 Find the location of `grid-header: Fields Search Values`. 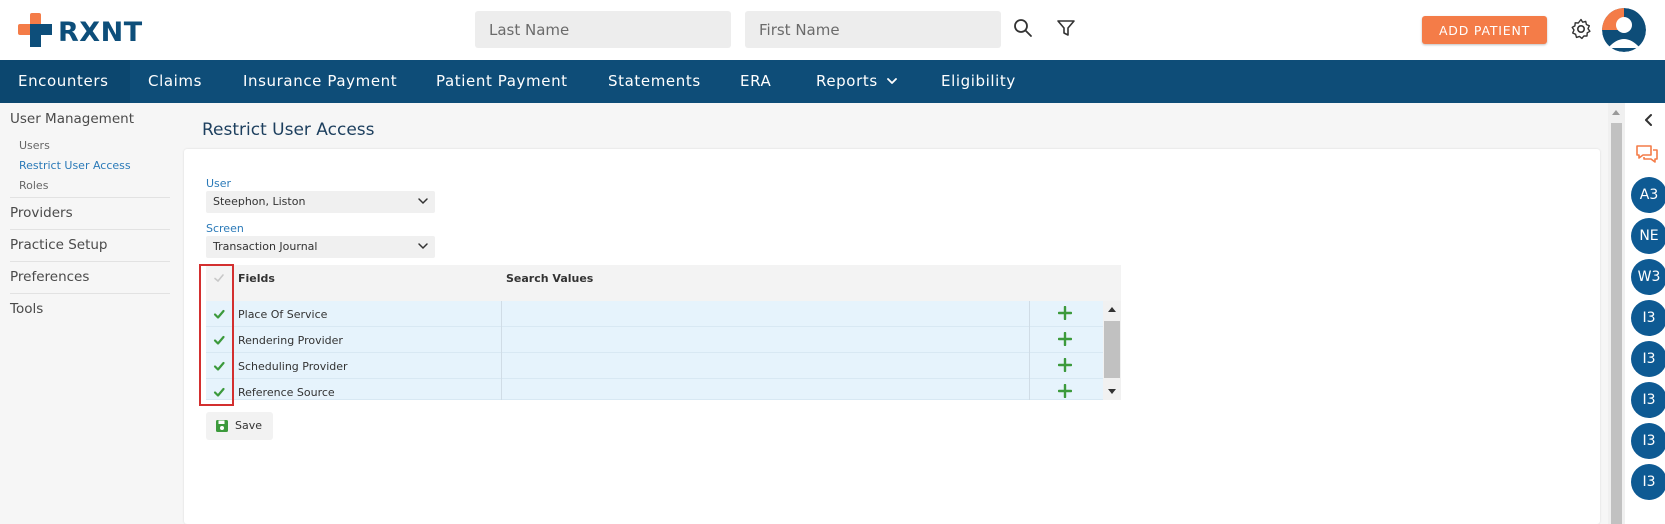

grid-header: Fields Search Values is located at coordinates (663, 283).